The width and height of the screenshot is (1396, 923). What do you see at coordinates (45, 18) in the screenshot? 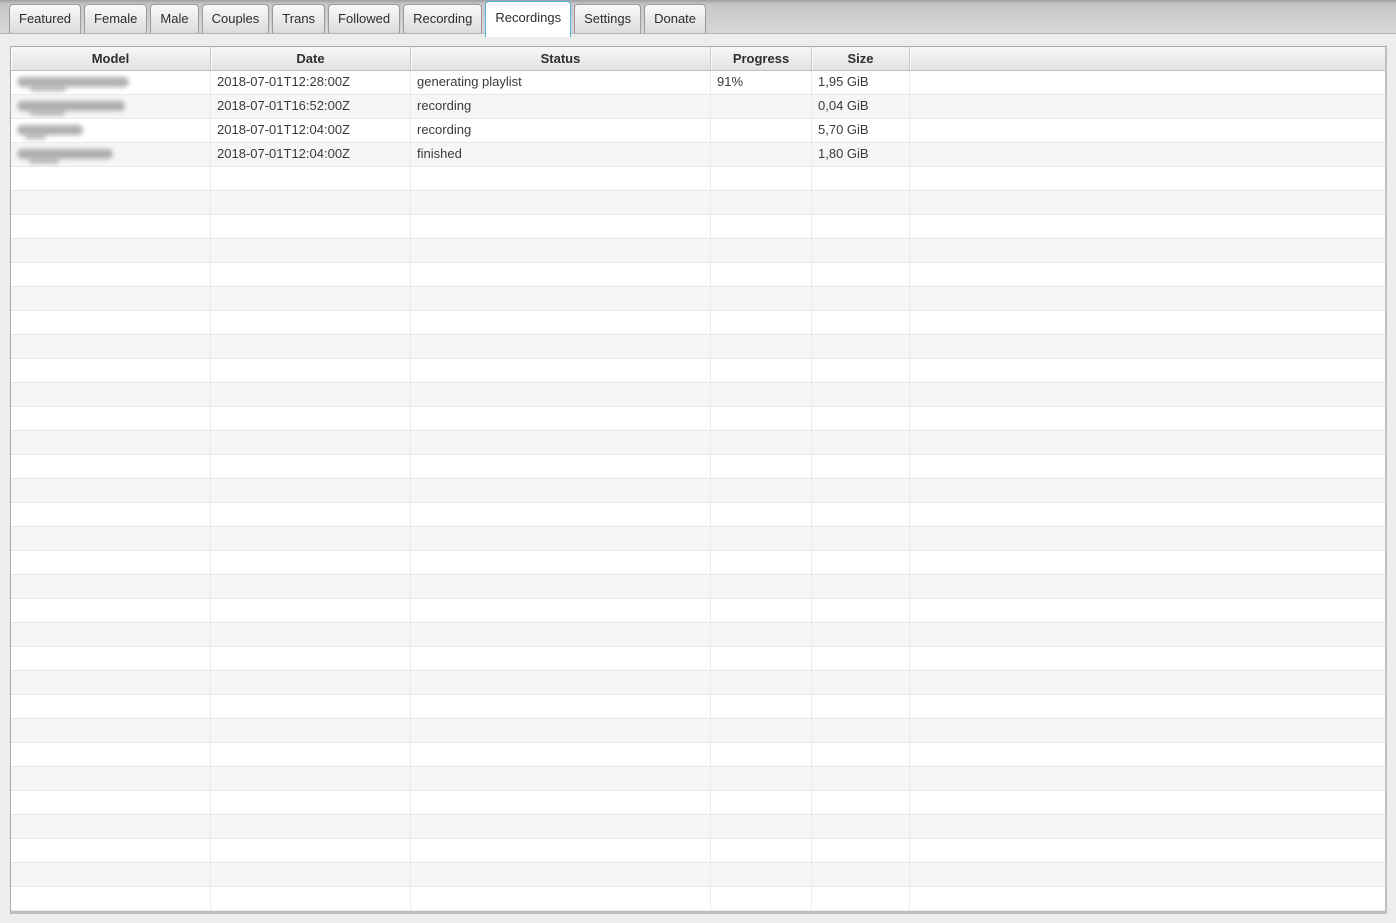
I see `tab-featured: Featured` at bounding box center [45, 18].